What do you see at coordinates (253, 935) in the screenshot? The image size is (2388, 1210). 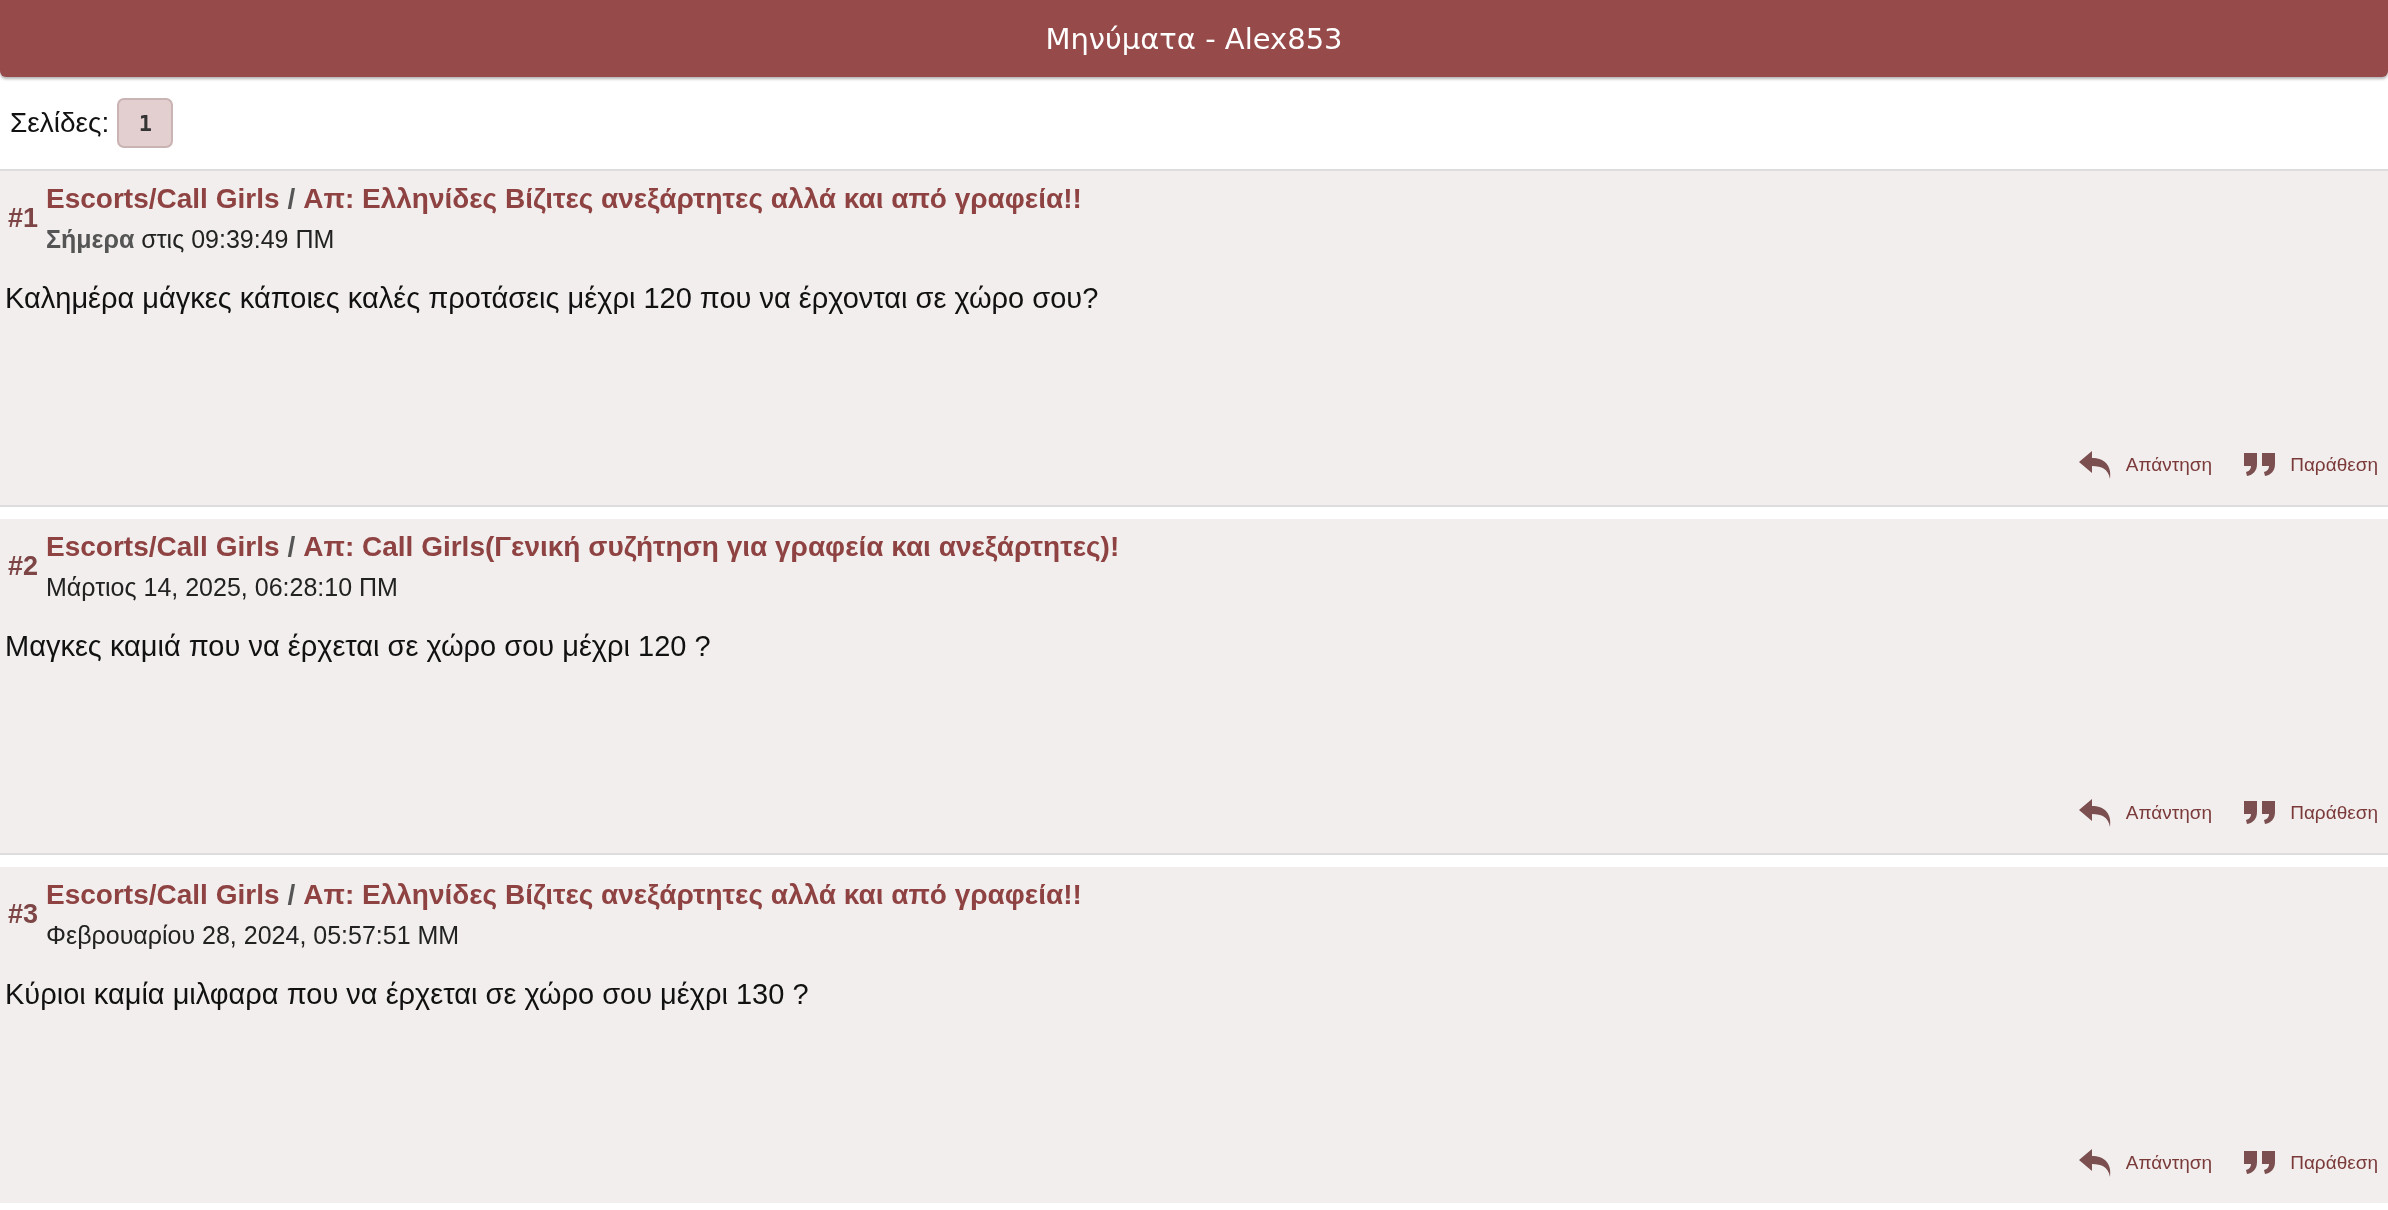 I see `post-date: Φεβρουαρίου 28, 2024, 05:57:51 ΜΜ` at bounding box center [253, 935].